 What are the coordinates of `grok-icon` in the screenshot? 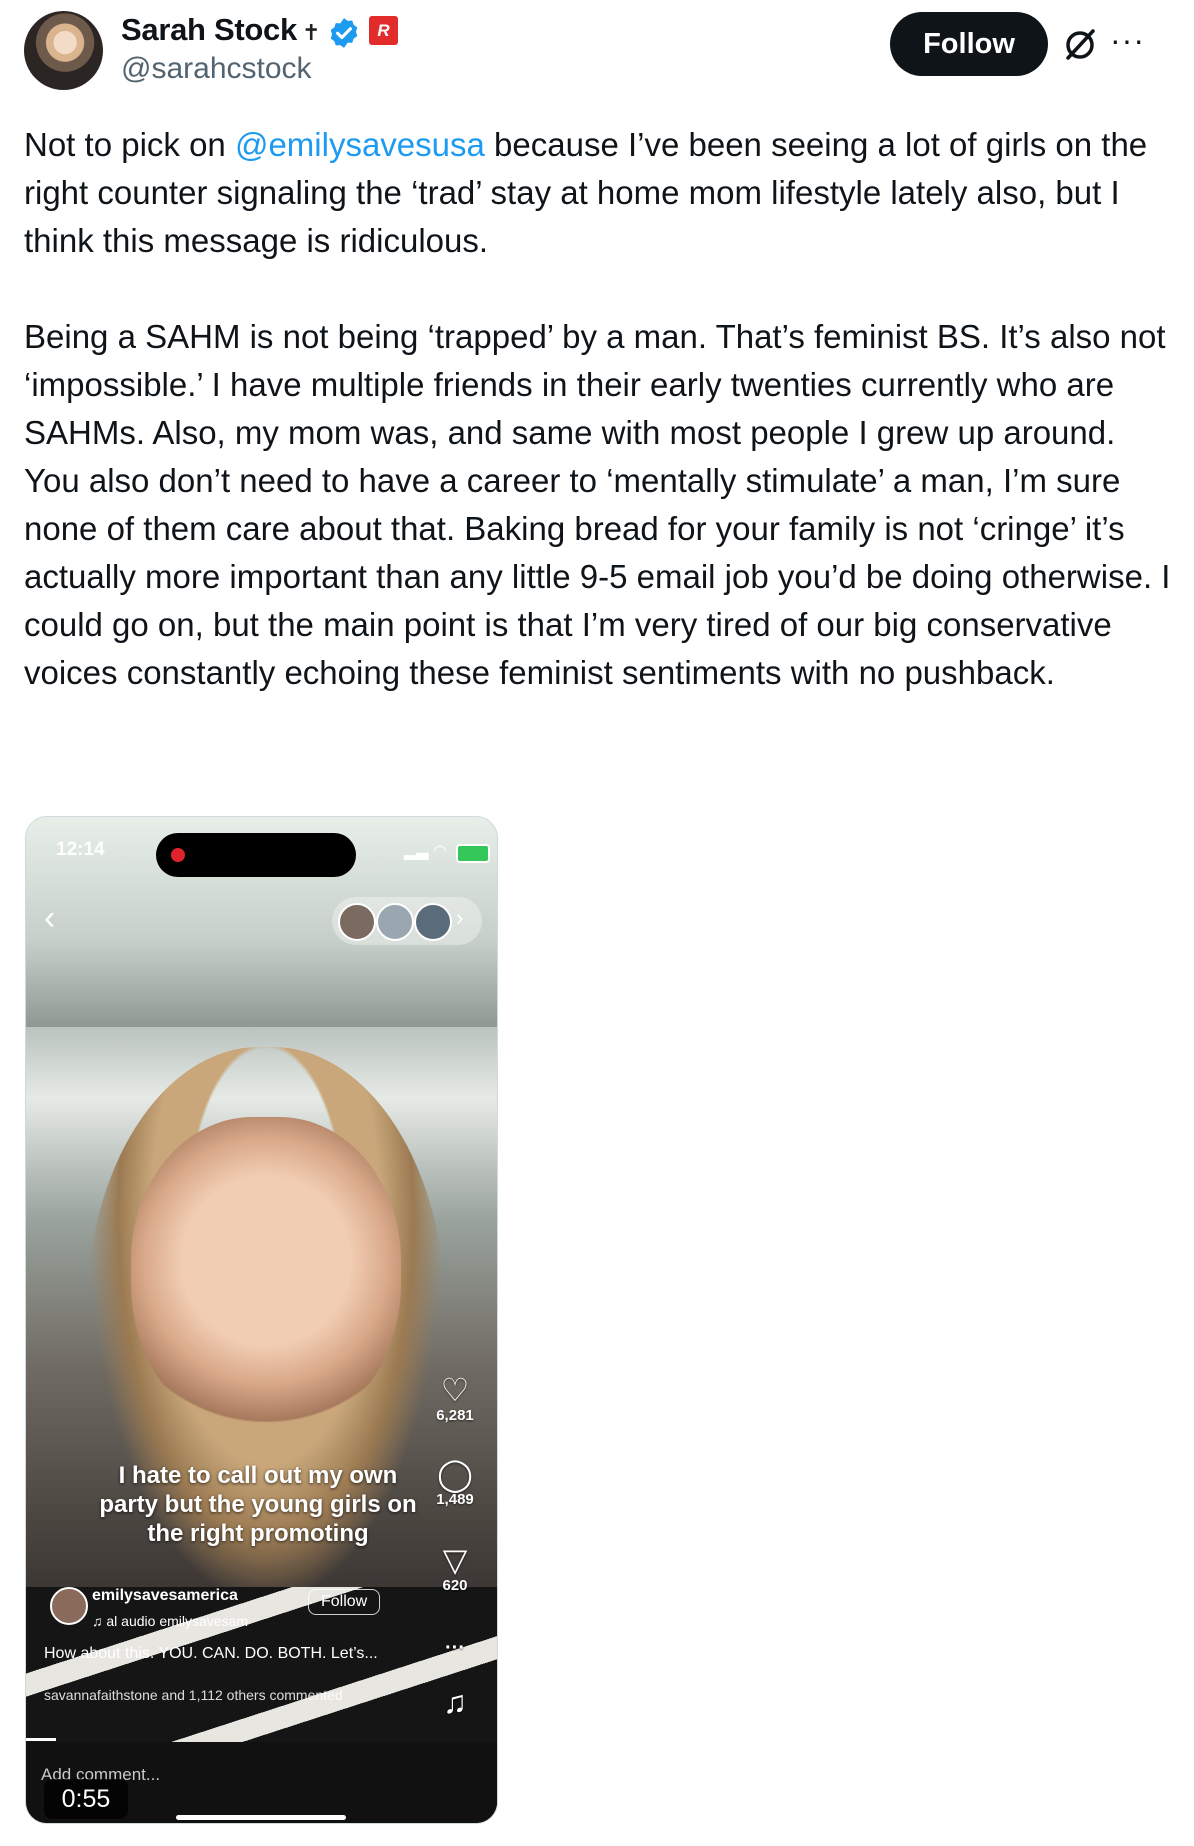 It's located at (1080, 45).